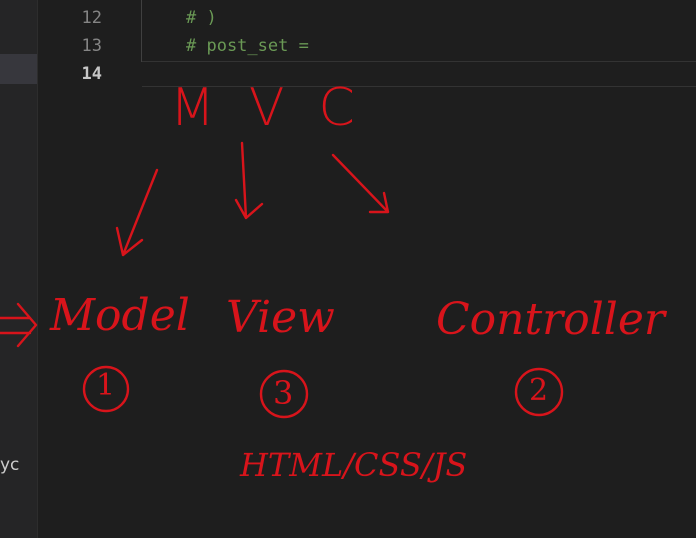 The image size is (696, 538). Describe the element at coordinates (539, 390) in the screenshot. I see `controller-order-number: 2` at that location.